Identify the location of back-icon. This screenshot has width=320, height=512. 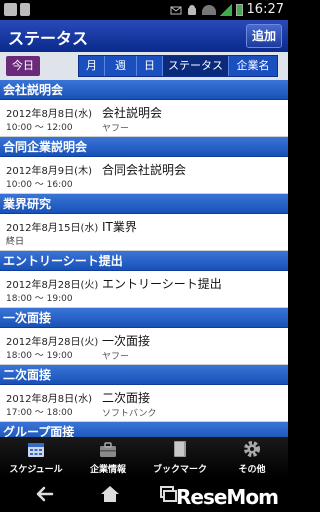
(44, 494).